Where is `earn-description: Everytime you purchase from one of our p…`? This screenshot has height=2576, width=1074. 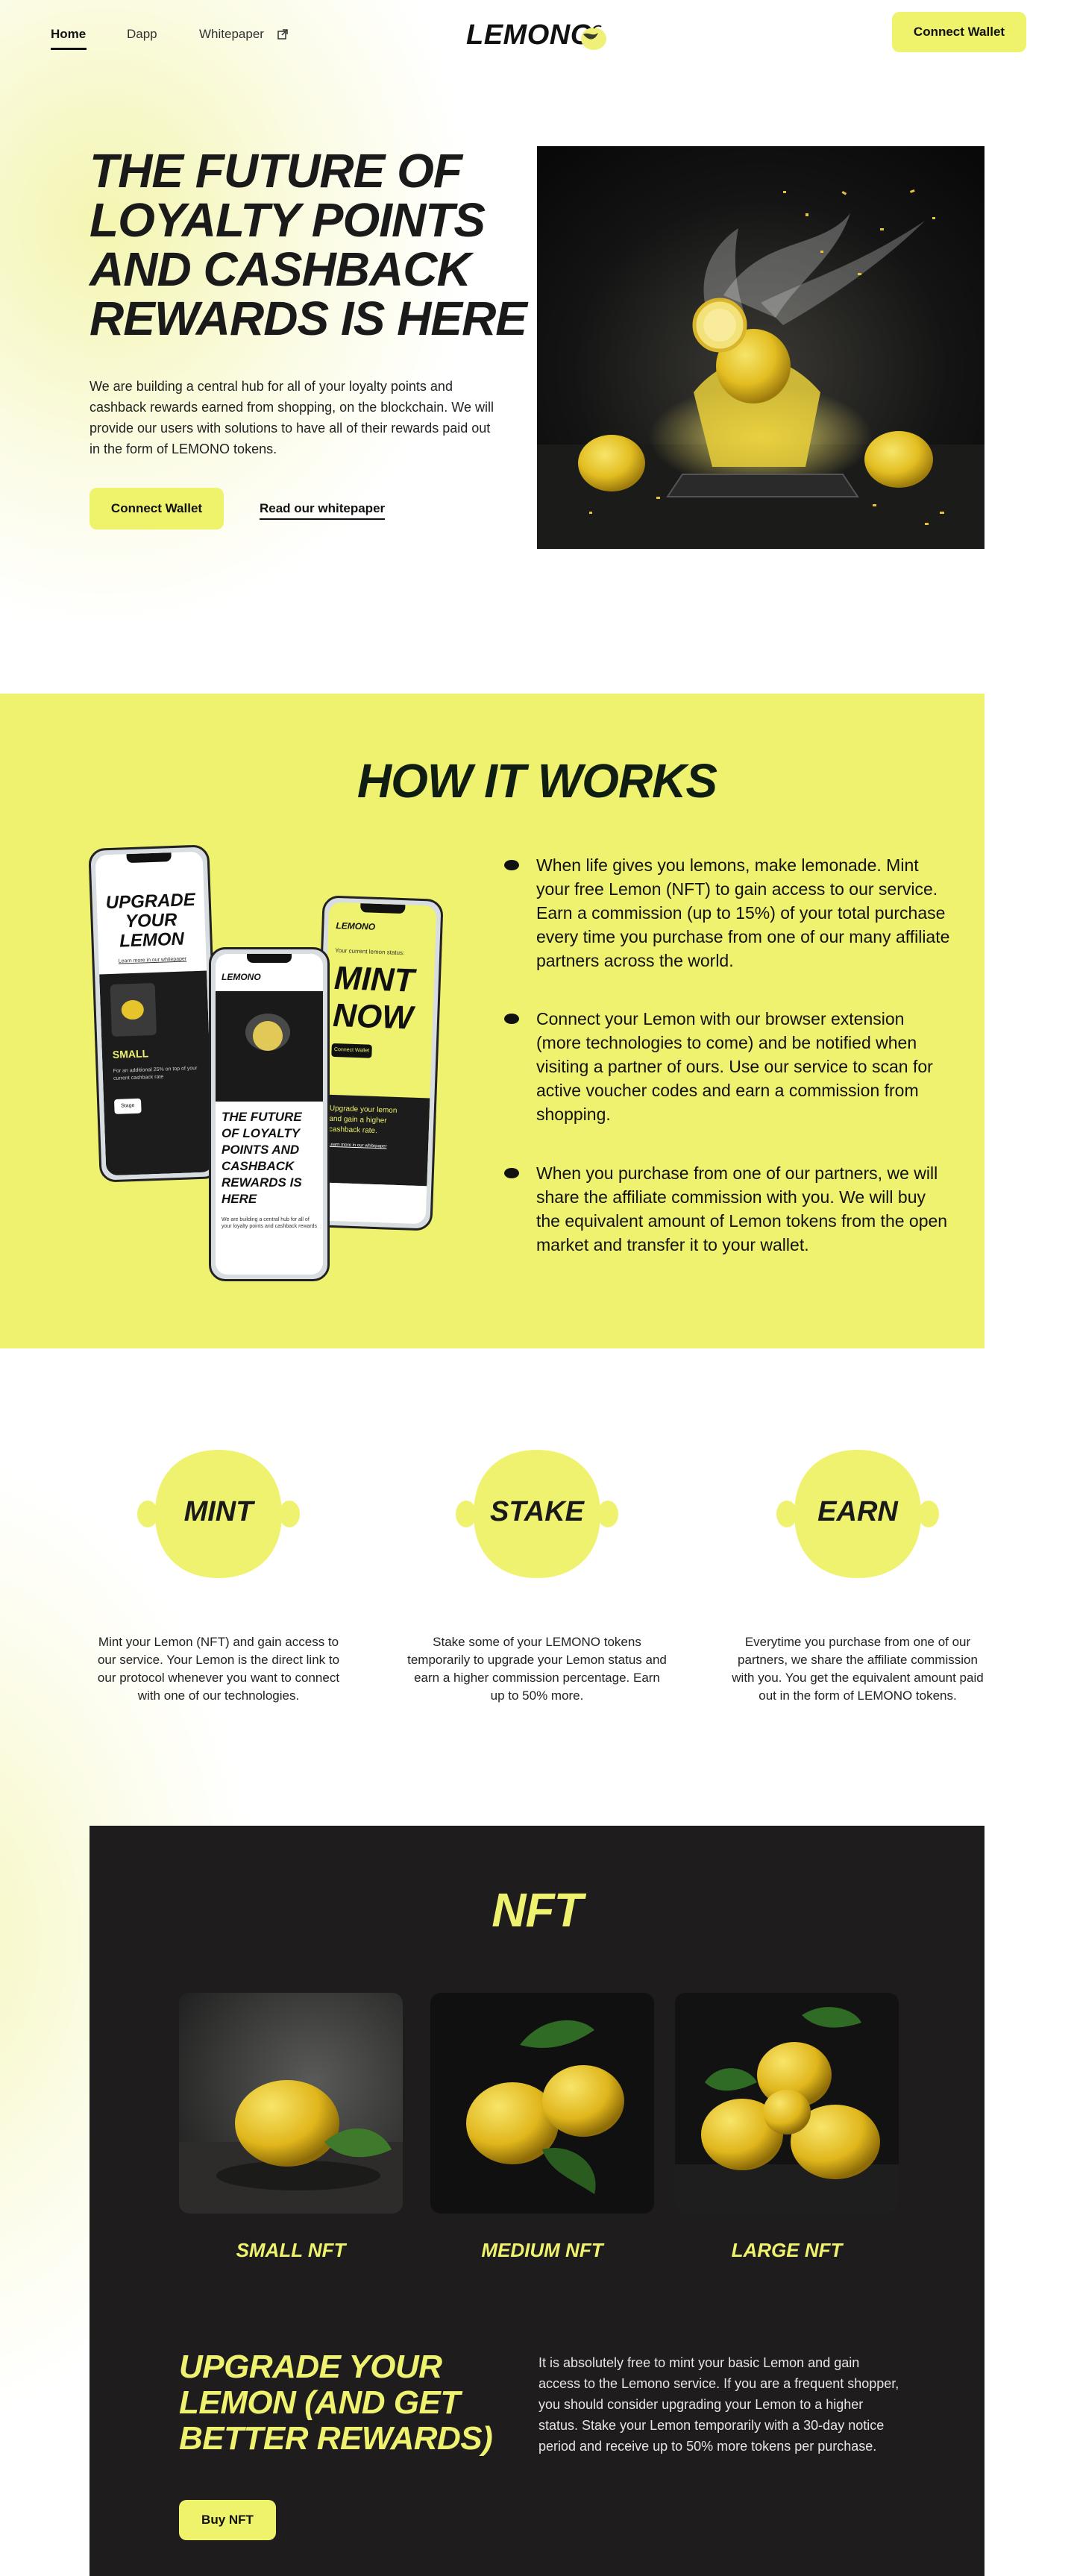
earn-description: Everytime you purchase from one of our p… is located at coordinates (858, 1669).